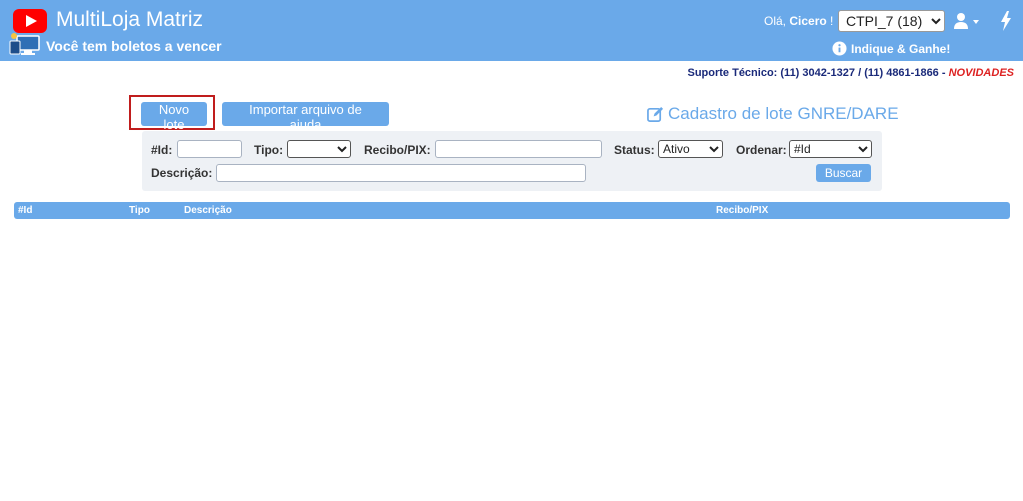 This screenshot has width=1023, height=501. What do you see at coordinates (134, 46) in the screenshot?
I see `boletos-notice: Você tem boletos a vencer` at bounding box center [134, 46].